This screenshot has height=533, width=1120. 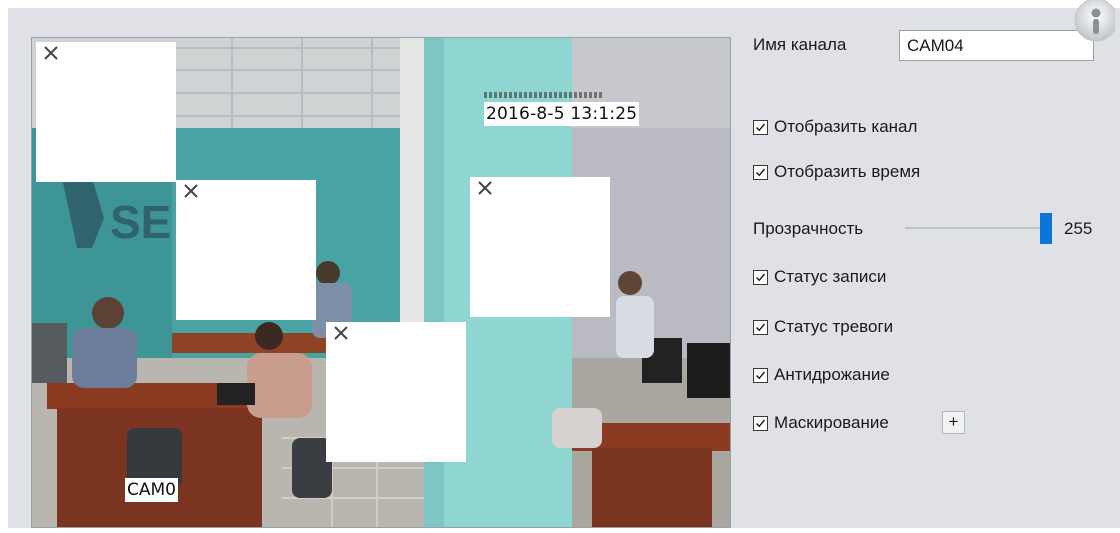 I want to click on antishake-label: Антидрожание, so click(x=832, y=374).